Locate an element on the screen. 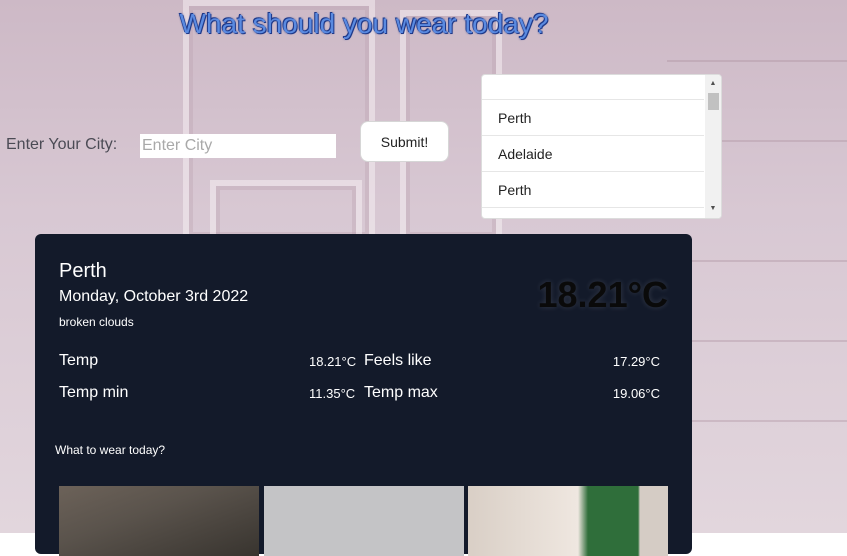 The height and width of the screenshot is (556, 847). history-item is located at coordinates (593, 87).